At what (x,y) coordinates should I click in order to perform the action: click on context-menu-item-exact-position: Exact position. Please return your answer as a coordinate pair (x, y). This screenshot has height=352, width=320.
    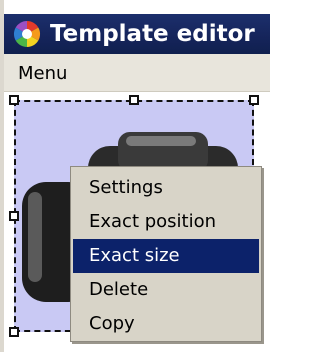
    Looking at the image, I should click on (166, 222).